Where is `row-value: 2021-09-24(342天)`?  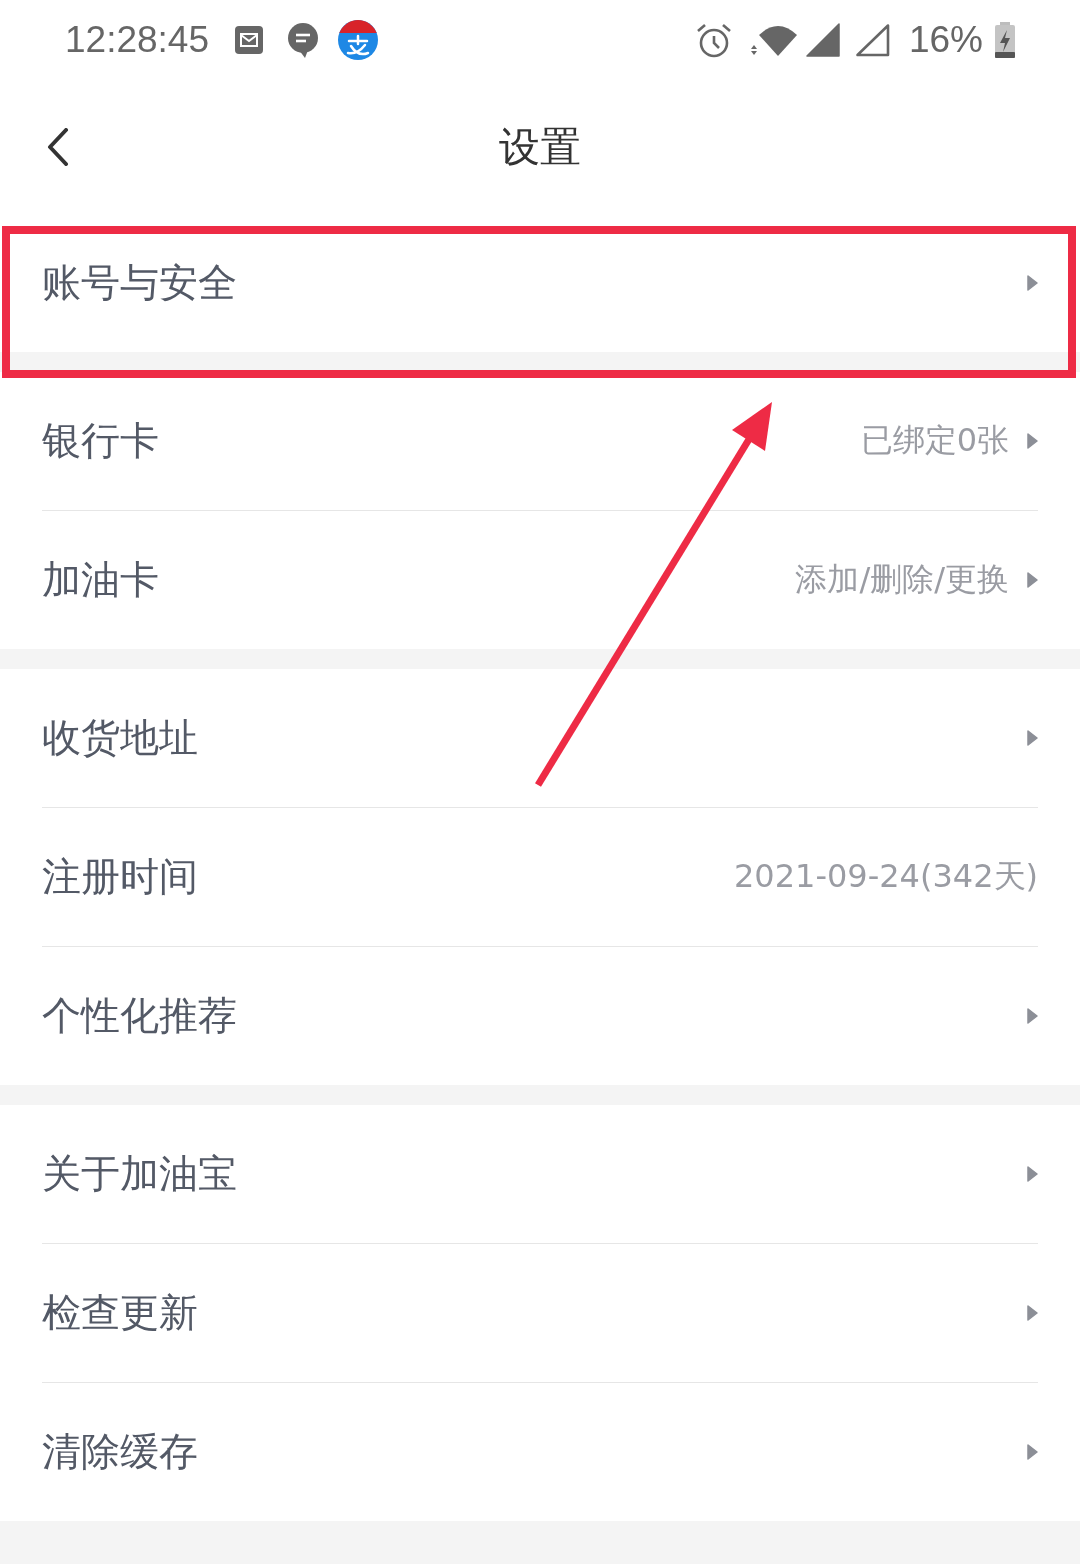 row-value: 2021-09-24(342天) is located at coordinates (886, 876).